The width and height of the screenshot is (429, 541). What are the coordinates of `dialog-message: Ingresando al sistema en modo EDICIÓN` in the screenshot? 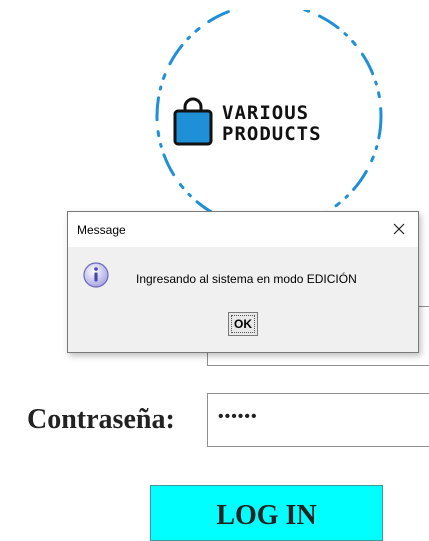 It's located at (246, 279).